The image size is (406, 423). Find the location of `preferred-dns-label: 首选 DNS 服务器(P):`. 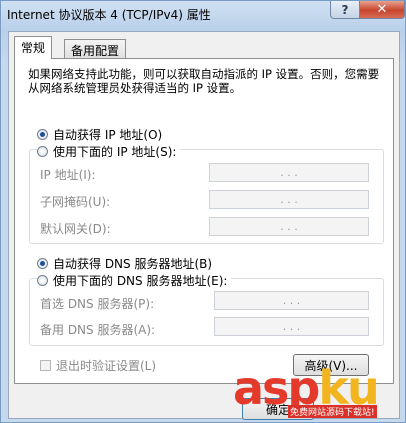

preferred-dns-label: 首选 DNS 服务器(P): is located at coordinates (97, 304).